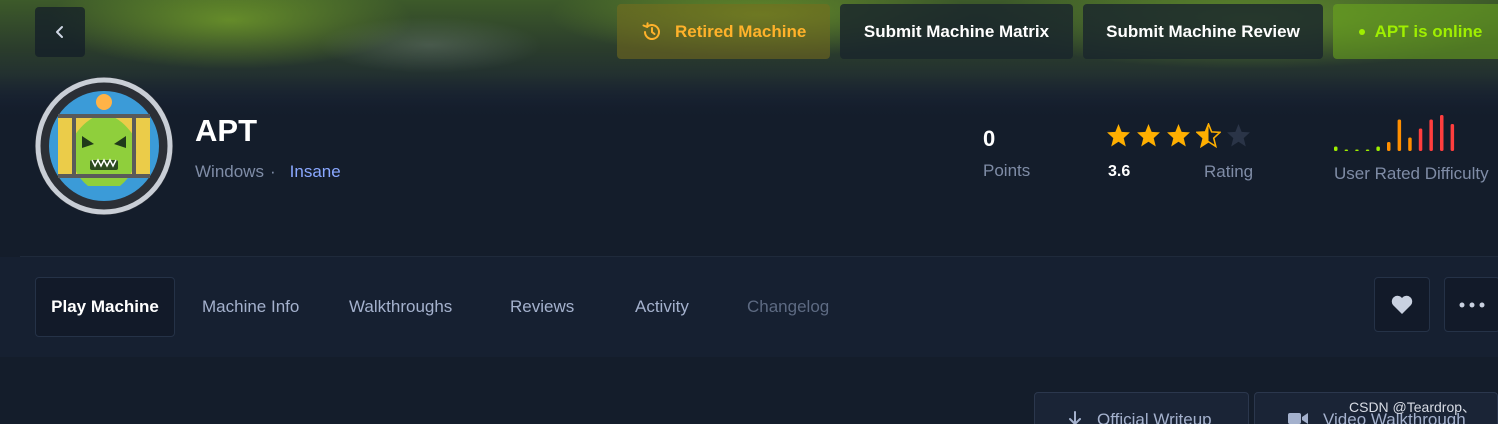 The image size is (1498, 424). What do you see at coordinates (1154, 417) in the screenshot?
I see `official-writeup-label: Official Writeup` at bounding box center [1154, 417].